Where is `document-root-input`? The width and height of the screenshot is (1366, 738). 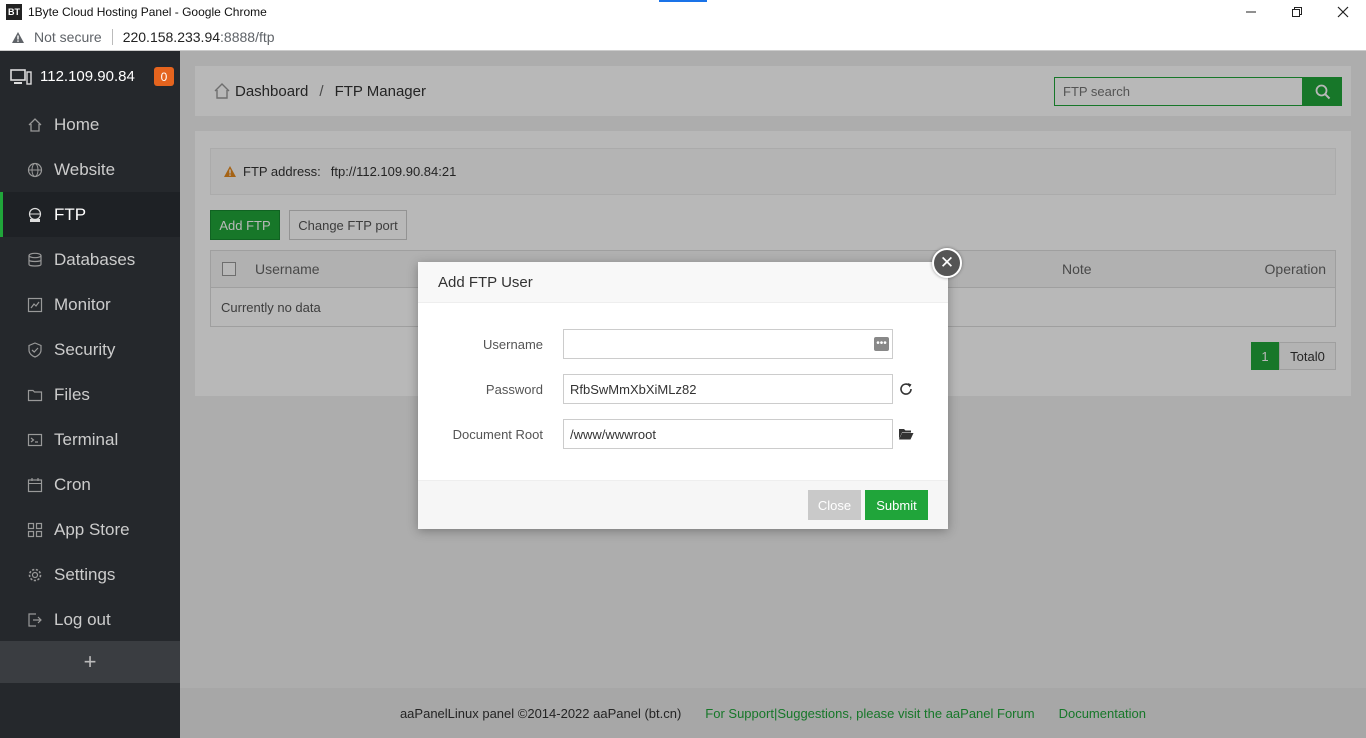 document-root-input is located at coordinates (728, 434).